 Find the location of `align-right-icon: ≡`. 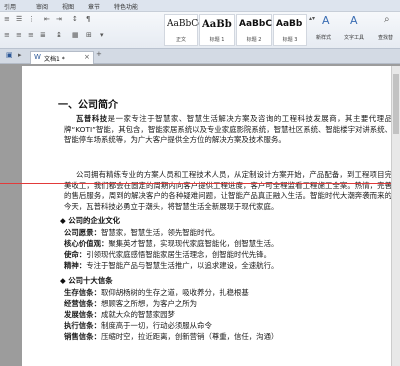

align-right-icon: ≡ is located at coordinates (31, 35).